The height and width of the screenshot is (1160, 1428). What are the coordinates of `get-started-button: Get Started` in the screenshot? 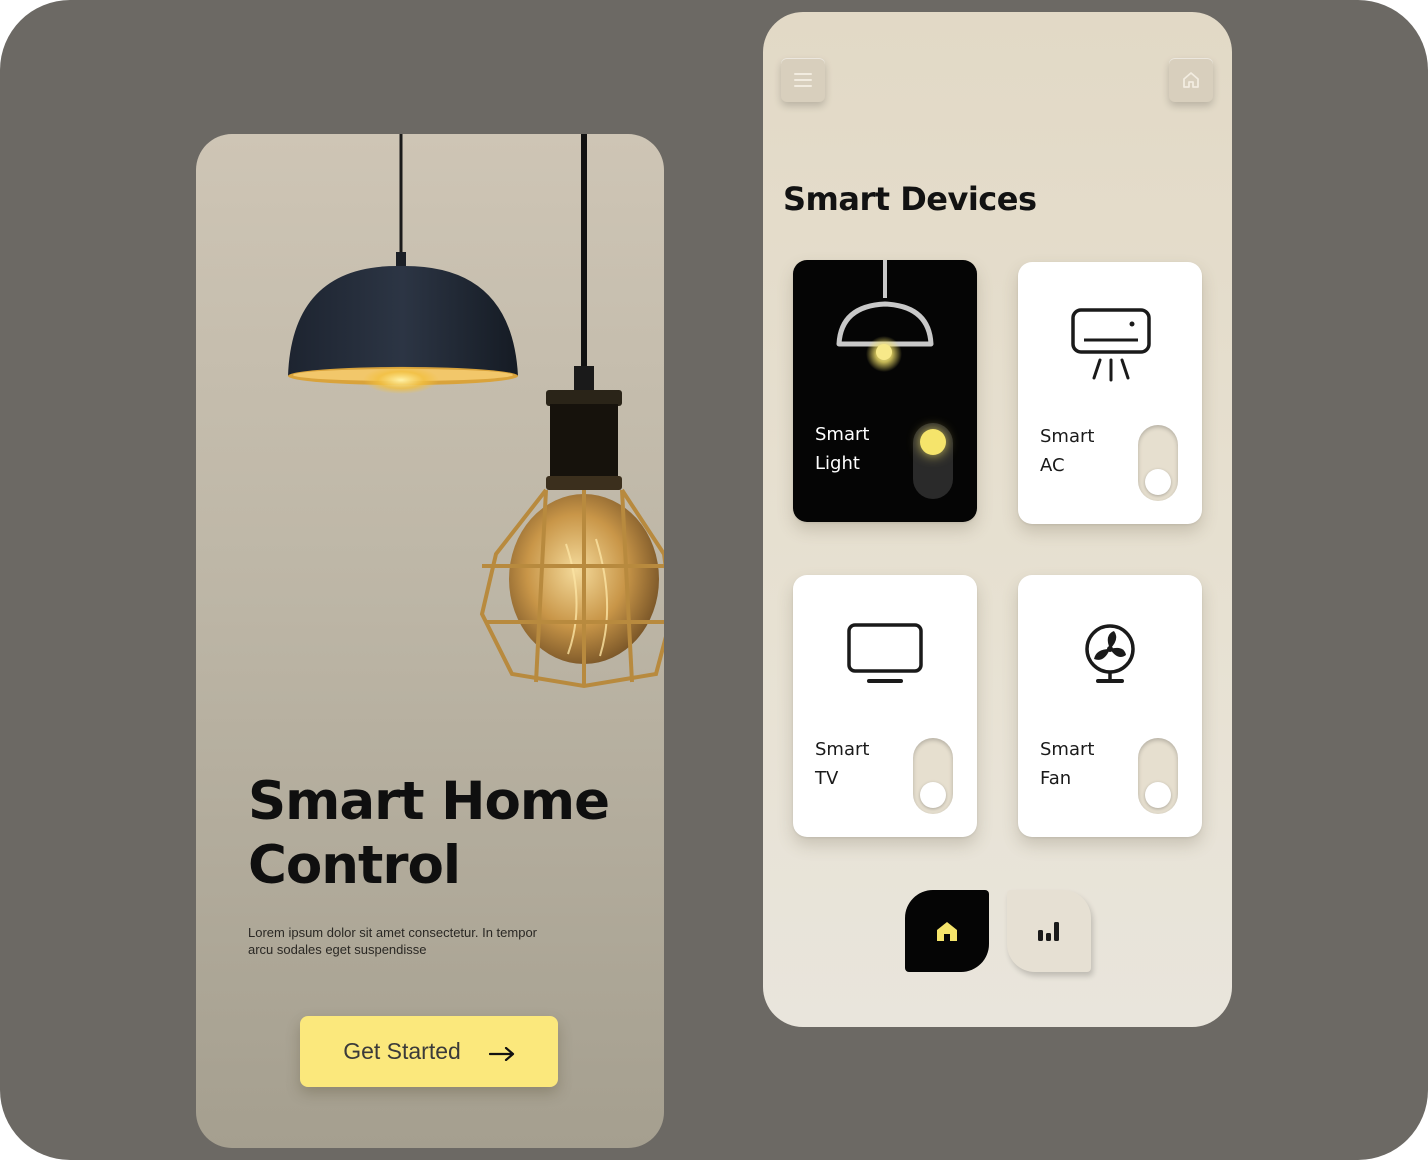 It's located at (429, 1051).